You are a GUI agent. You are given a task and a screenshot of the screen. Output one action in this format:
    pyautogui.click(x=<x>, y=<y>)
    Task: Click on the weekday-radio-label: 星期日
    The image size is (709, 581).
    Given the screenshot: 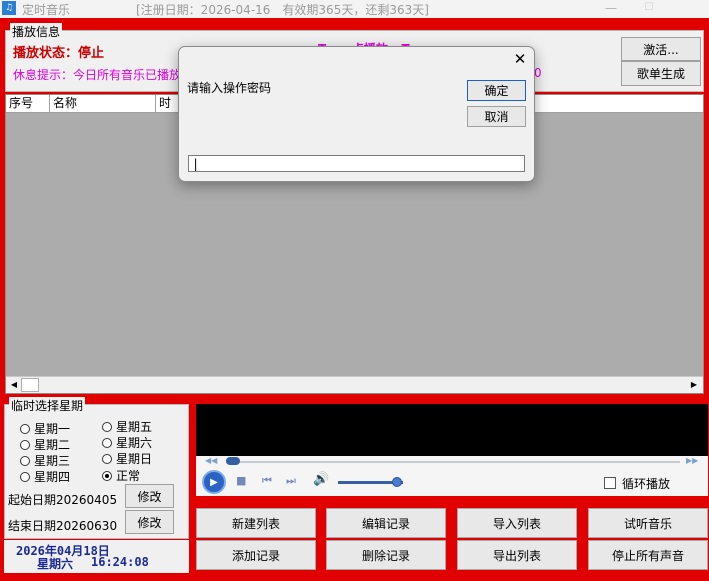 What is the action you would take?
    pyautogui.click(x=134, y=459)
    